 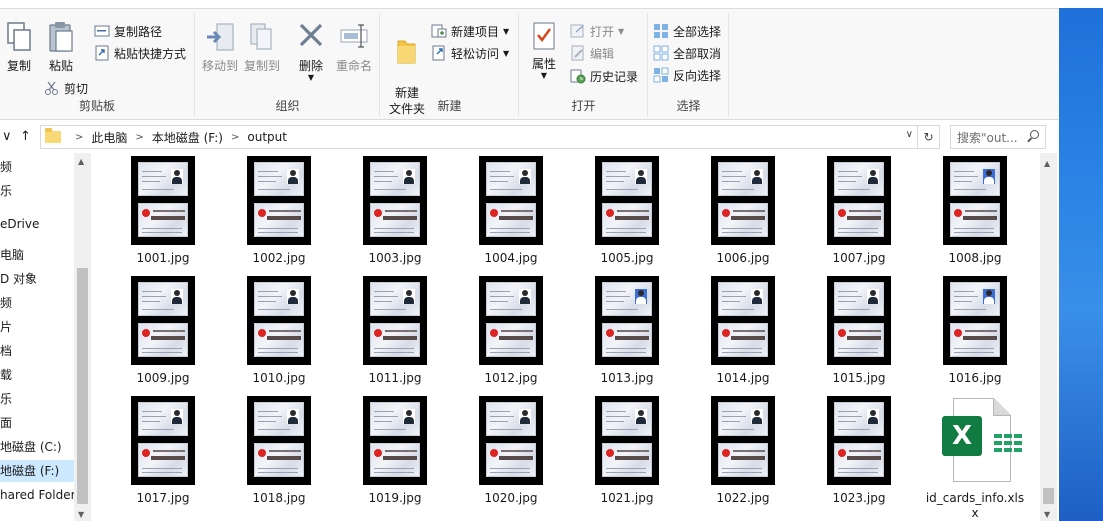 What do you see at coordinates (627, 211) in the screenshot?
I see `file-item: 1005.jpg` at bounding box center [627, 211].